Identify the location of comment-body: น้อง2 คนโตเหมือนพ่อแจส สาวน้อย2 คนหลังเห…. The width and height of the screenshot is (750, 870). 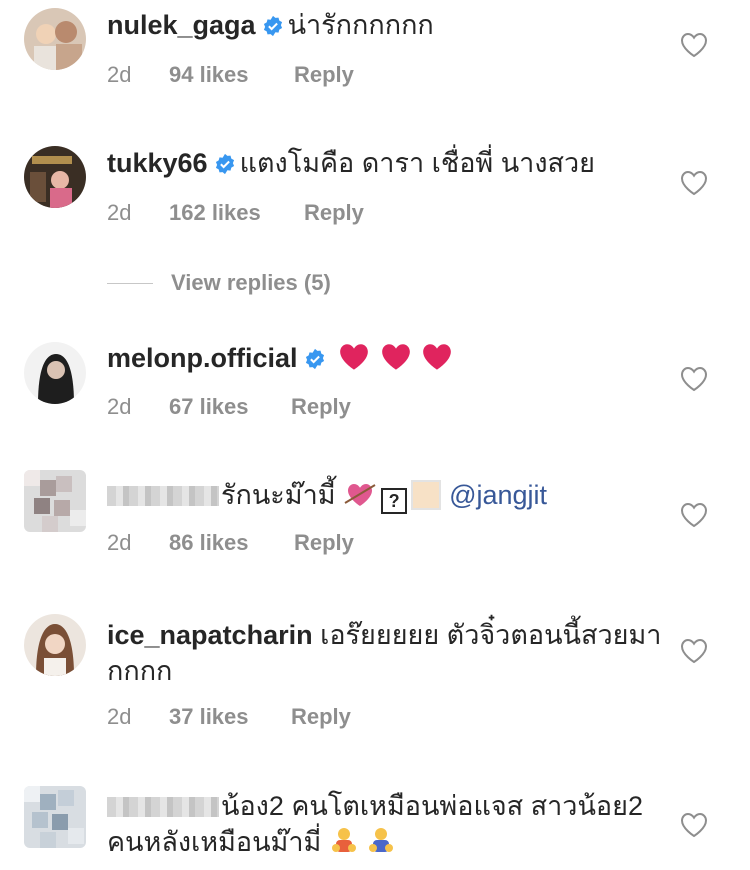
(387, 826).